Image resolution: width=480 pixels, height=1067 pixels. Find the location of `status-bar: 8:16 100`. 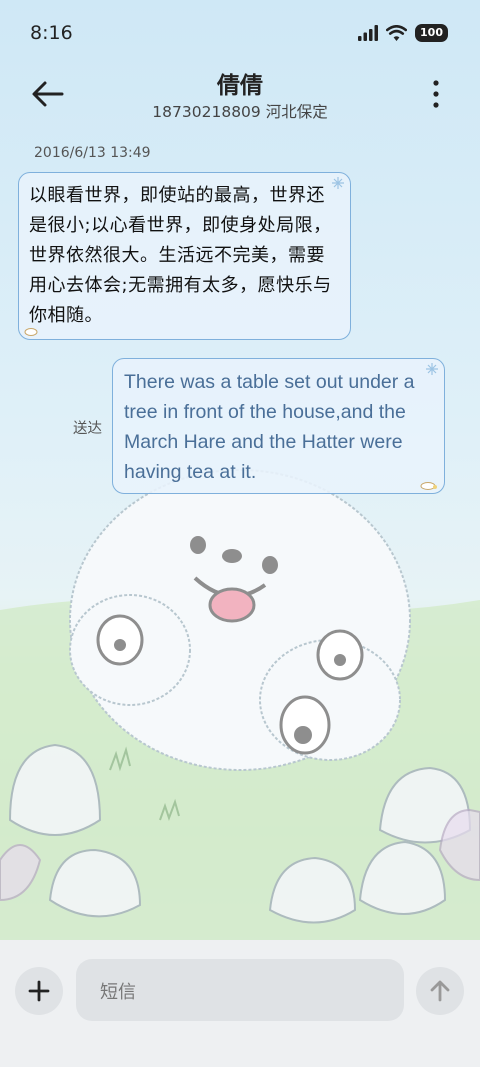

status-bar: 8:16 100 is located at coordinates (240, 34).